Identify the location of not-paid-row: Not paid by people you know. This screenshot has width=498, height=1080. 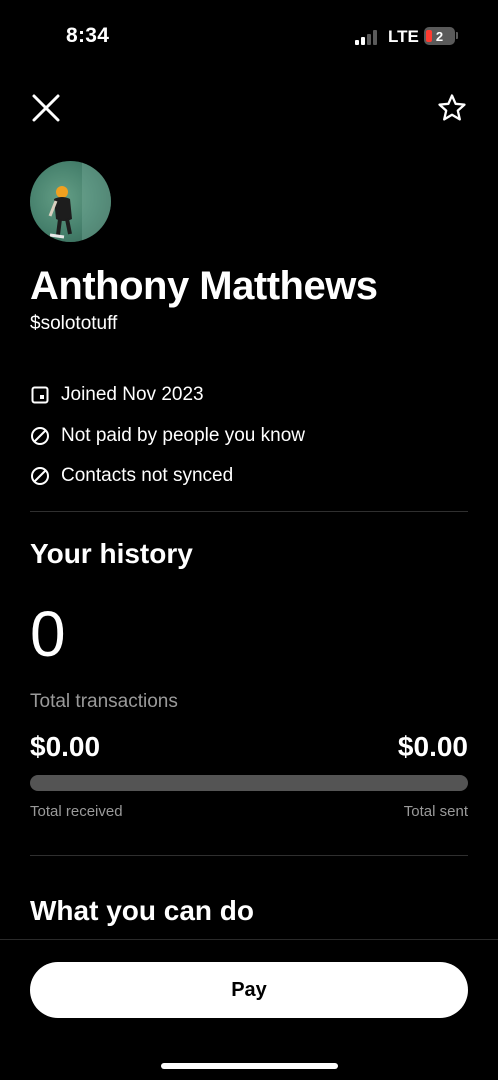
(167, 436).